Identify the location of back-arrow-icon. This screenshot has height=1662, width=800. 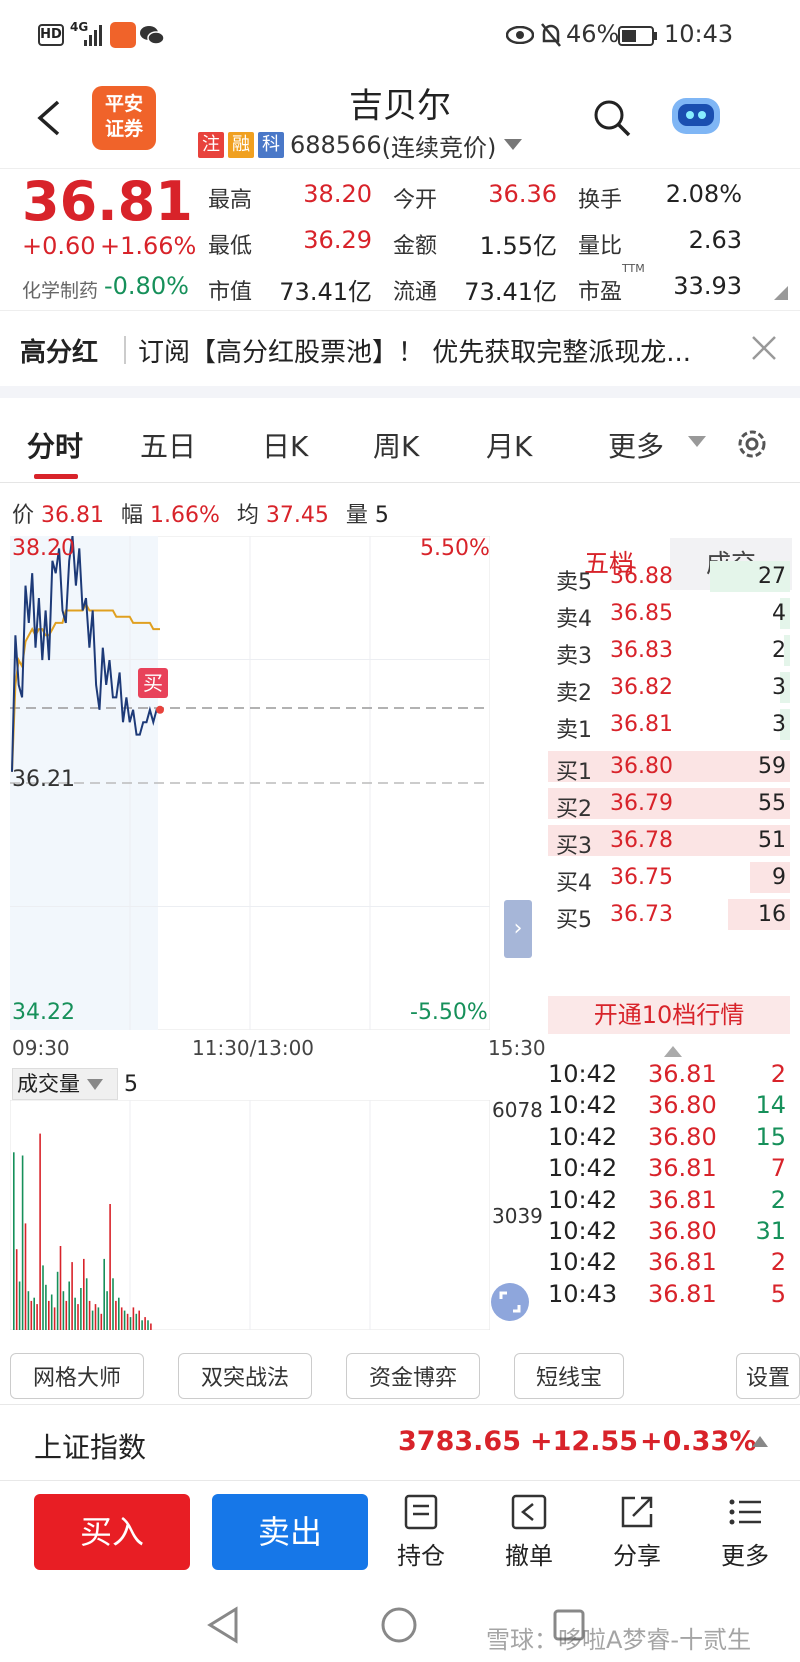
(48, 118).